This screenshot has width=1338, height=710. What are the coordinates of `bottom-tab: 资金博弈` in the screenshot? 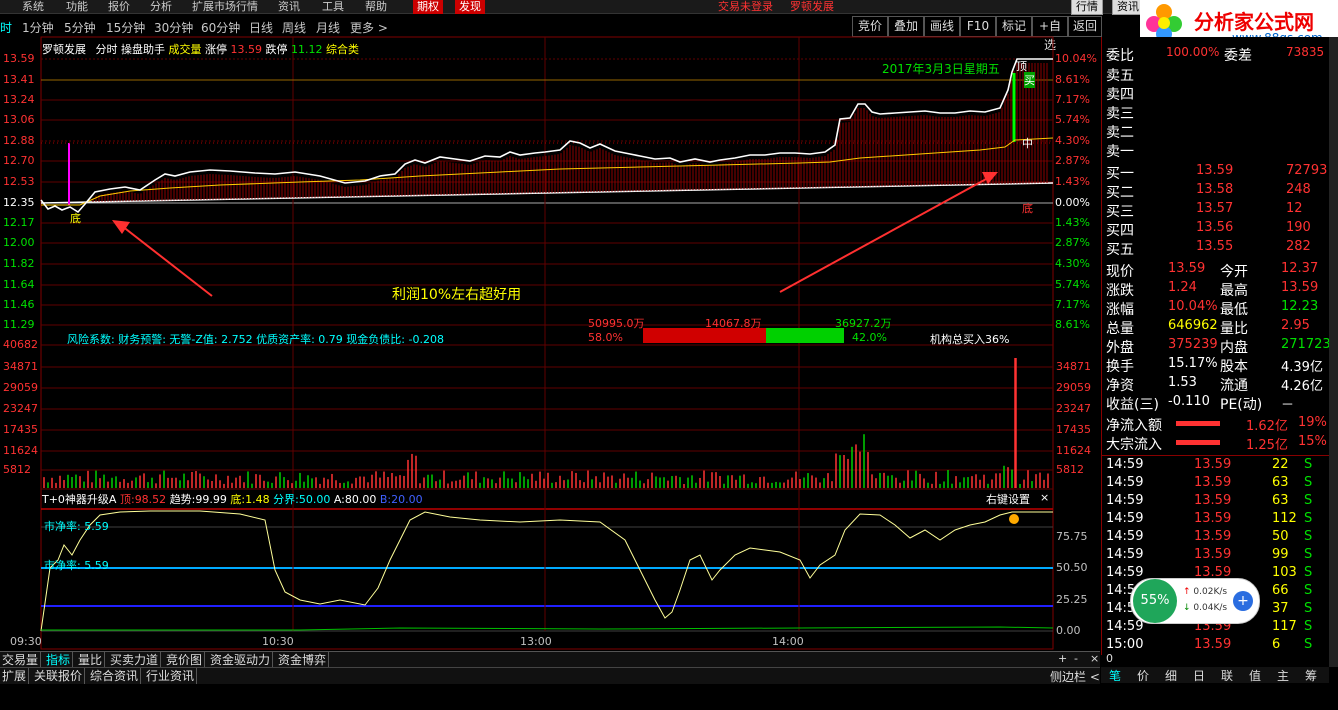 It's located at (303, 660).